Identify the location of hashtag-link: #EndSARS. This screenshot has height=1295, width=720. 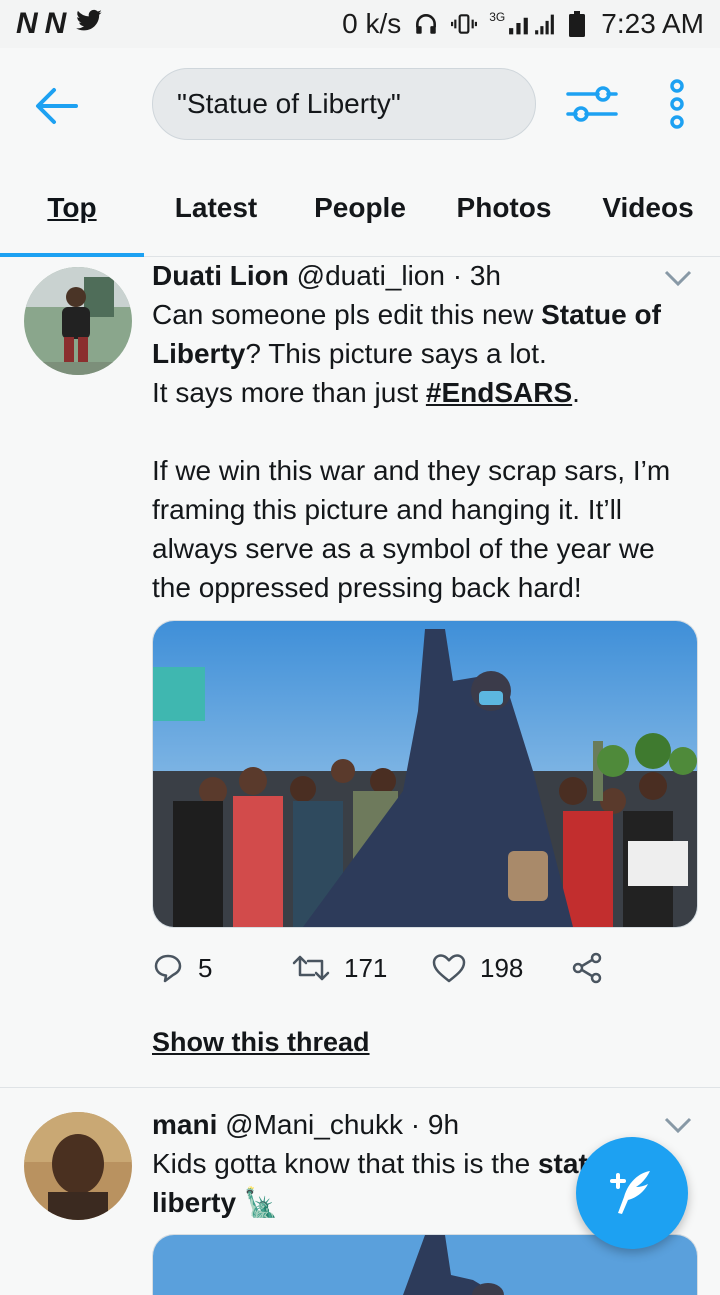
(499, 392).